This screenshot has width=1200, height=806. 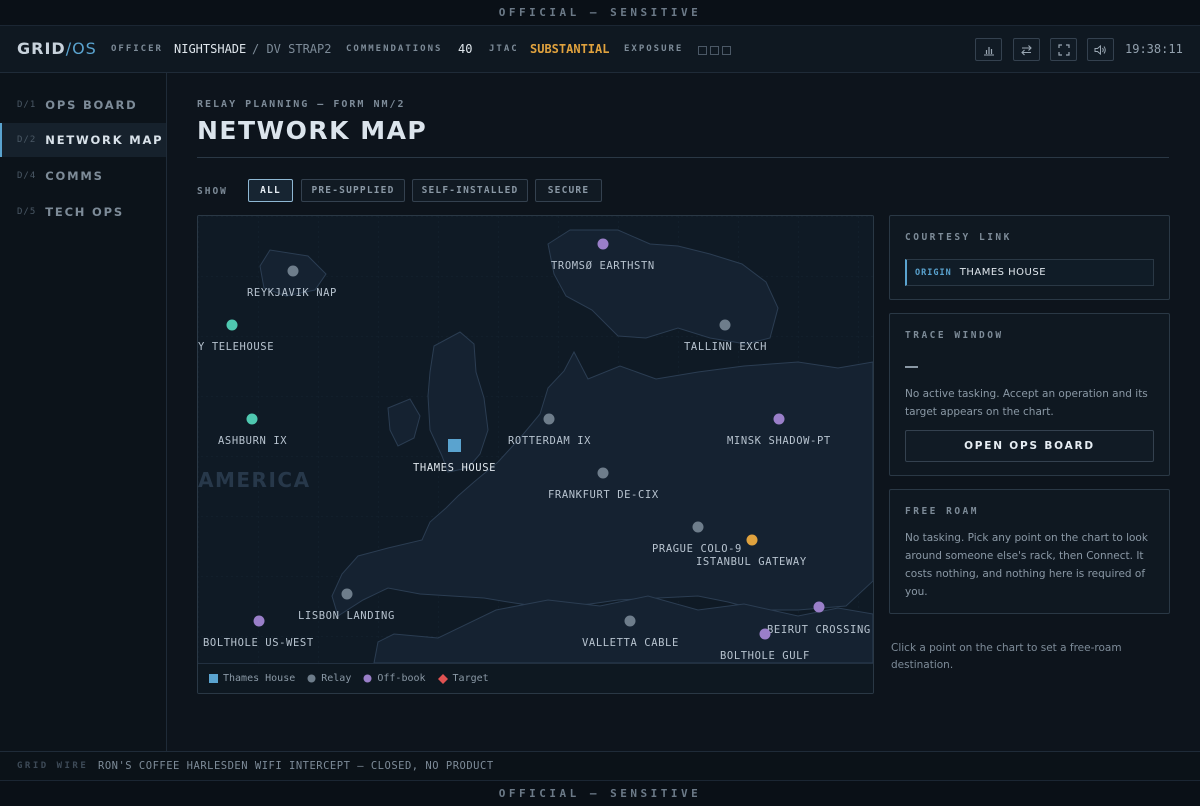 I want to click on origin-field: ORIGIN THAMES HOUSE, so click(x=1029, y=272).